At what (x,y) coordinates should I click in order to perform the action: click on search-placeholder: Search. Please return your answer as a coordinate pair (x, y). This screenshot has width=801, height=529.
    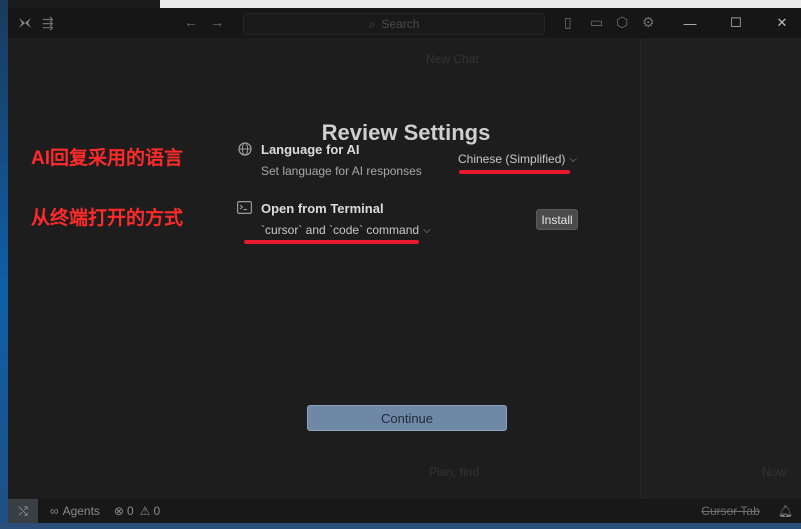
    Looking at the image, I should click on (400, 24).